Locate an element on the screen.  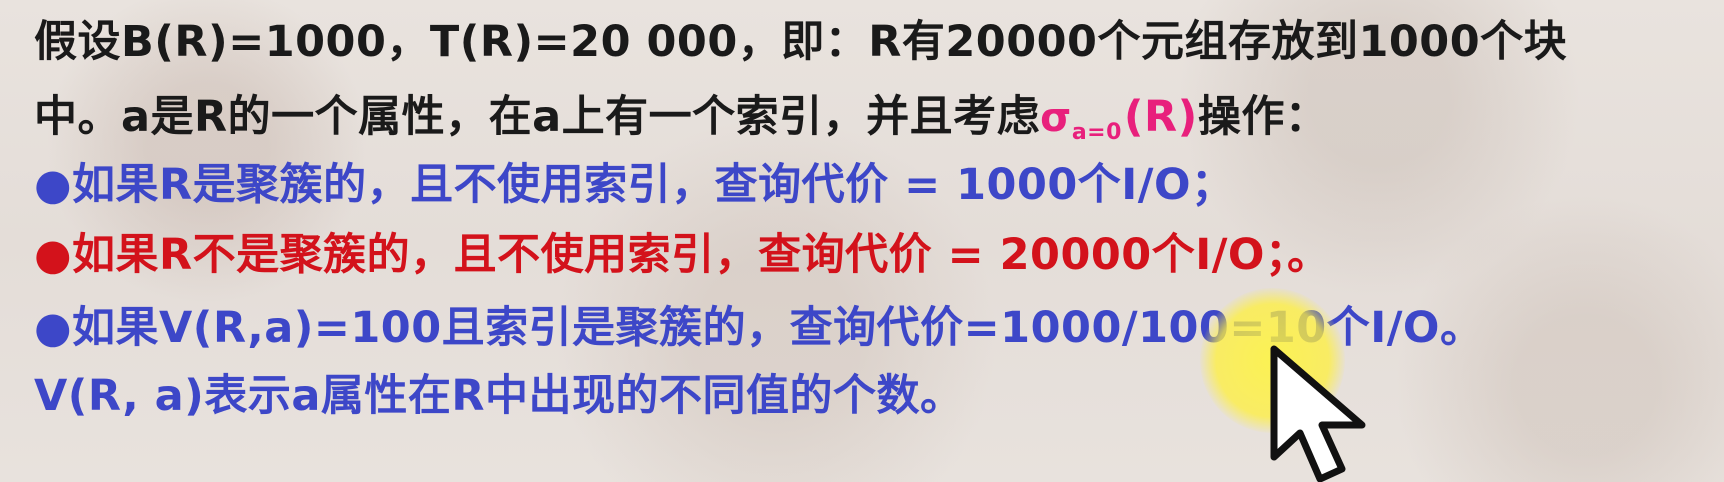
text-line-2-part-a: 中。a是R的一个属性，在a上有一个索引，并且考虑 is located at coordinates (537, 117).